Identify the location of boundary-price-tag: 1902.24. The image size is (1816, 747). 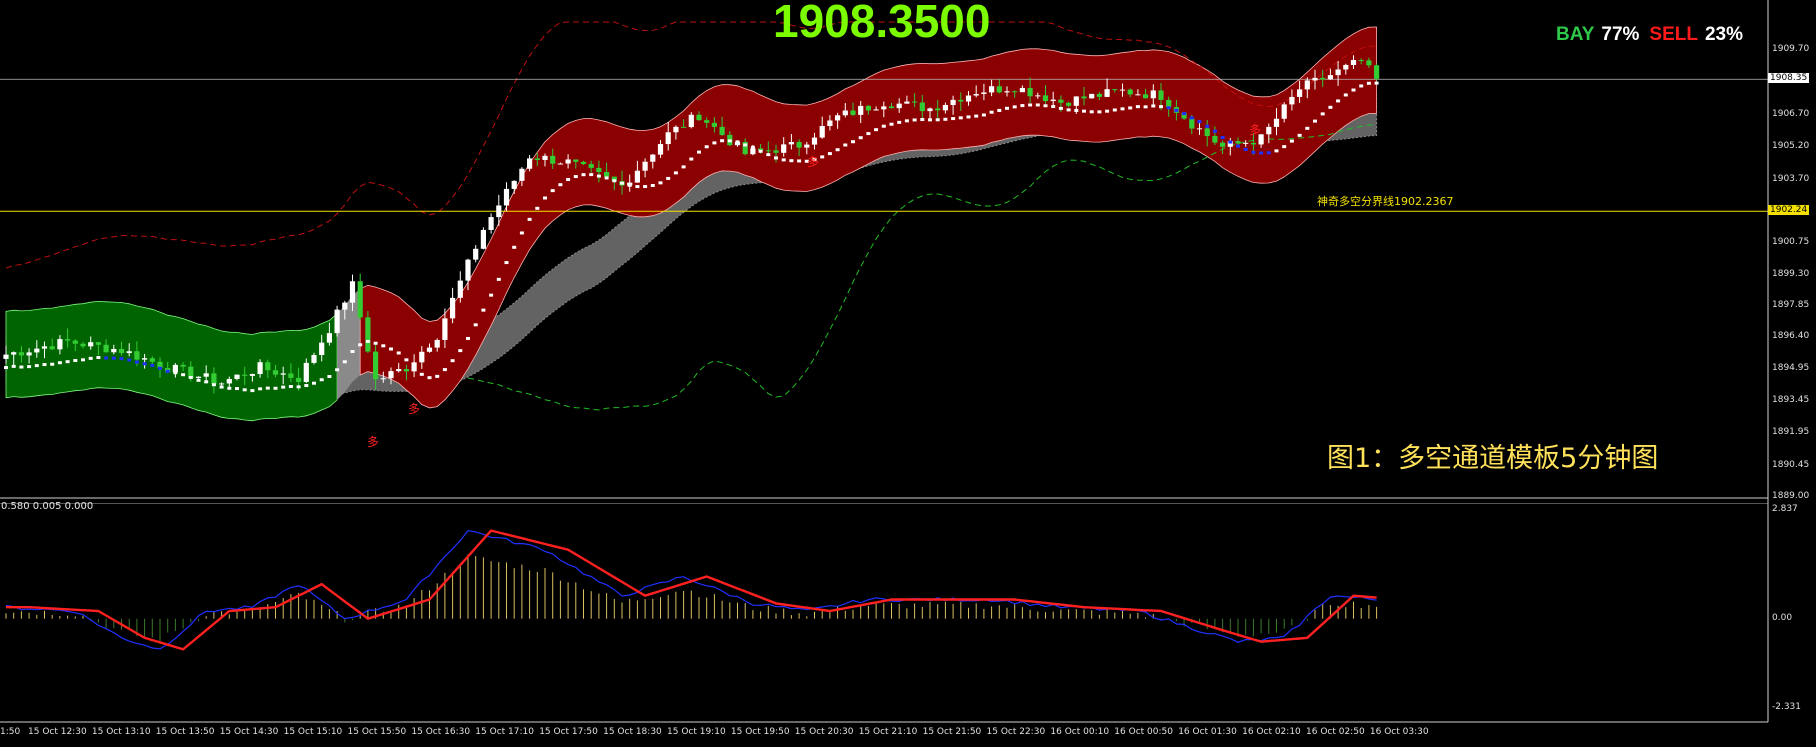
(1789, 210).